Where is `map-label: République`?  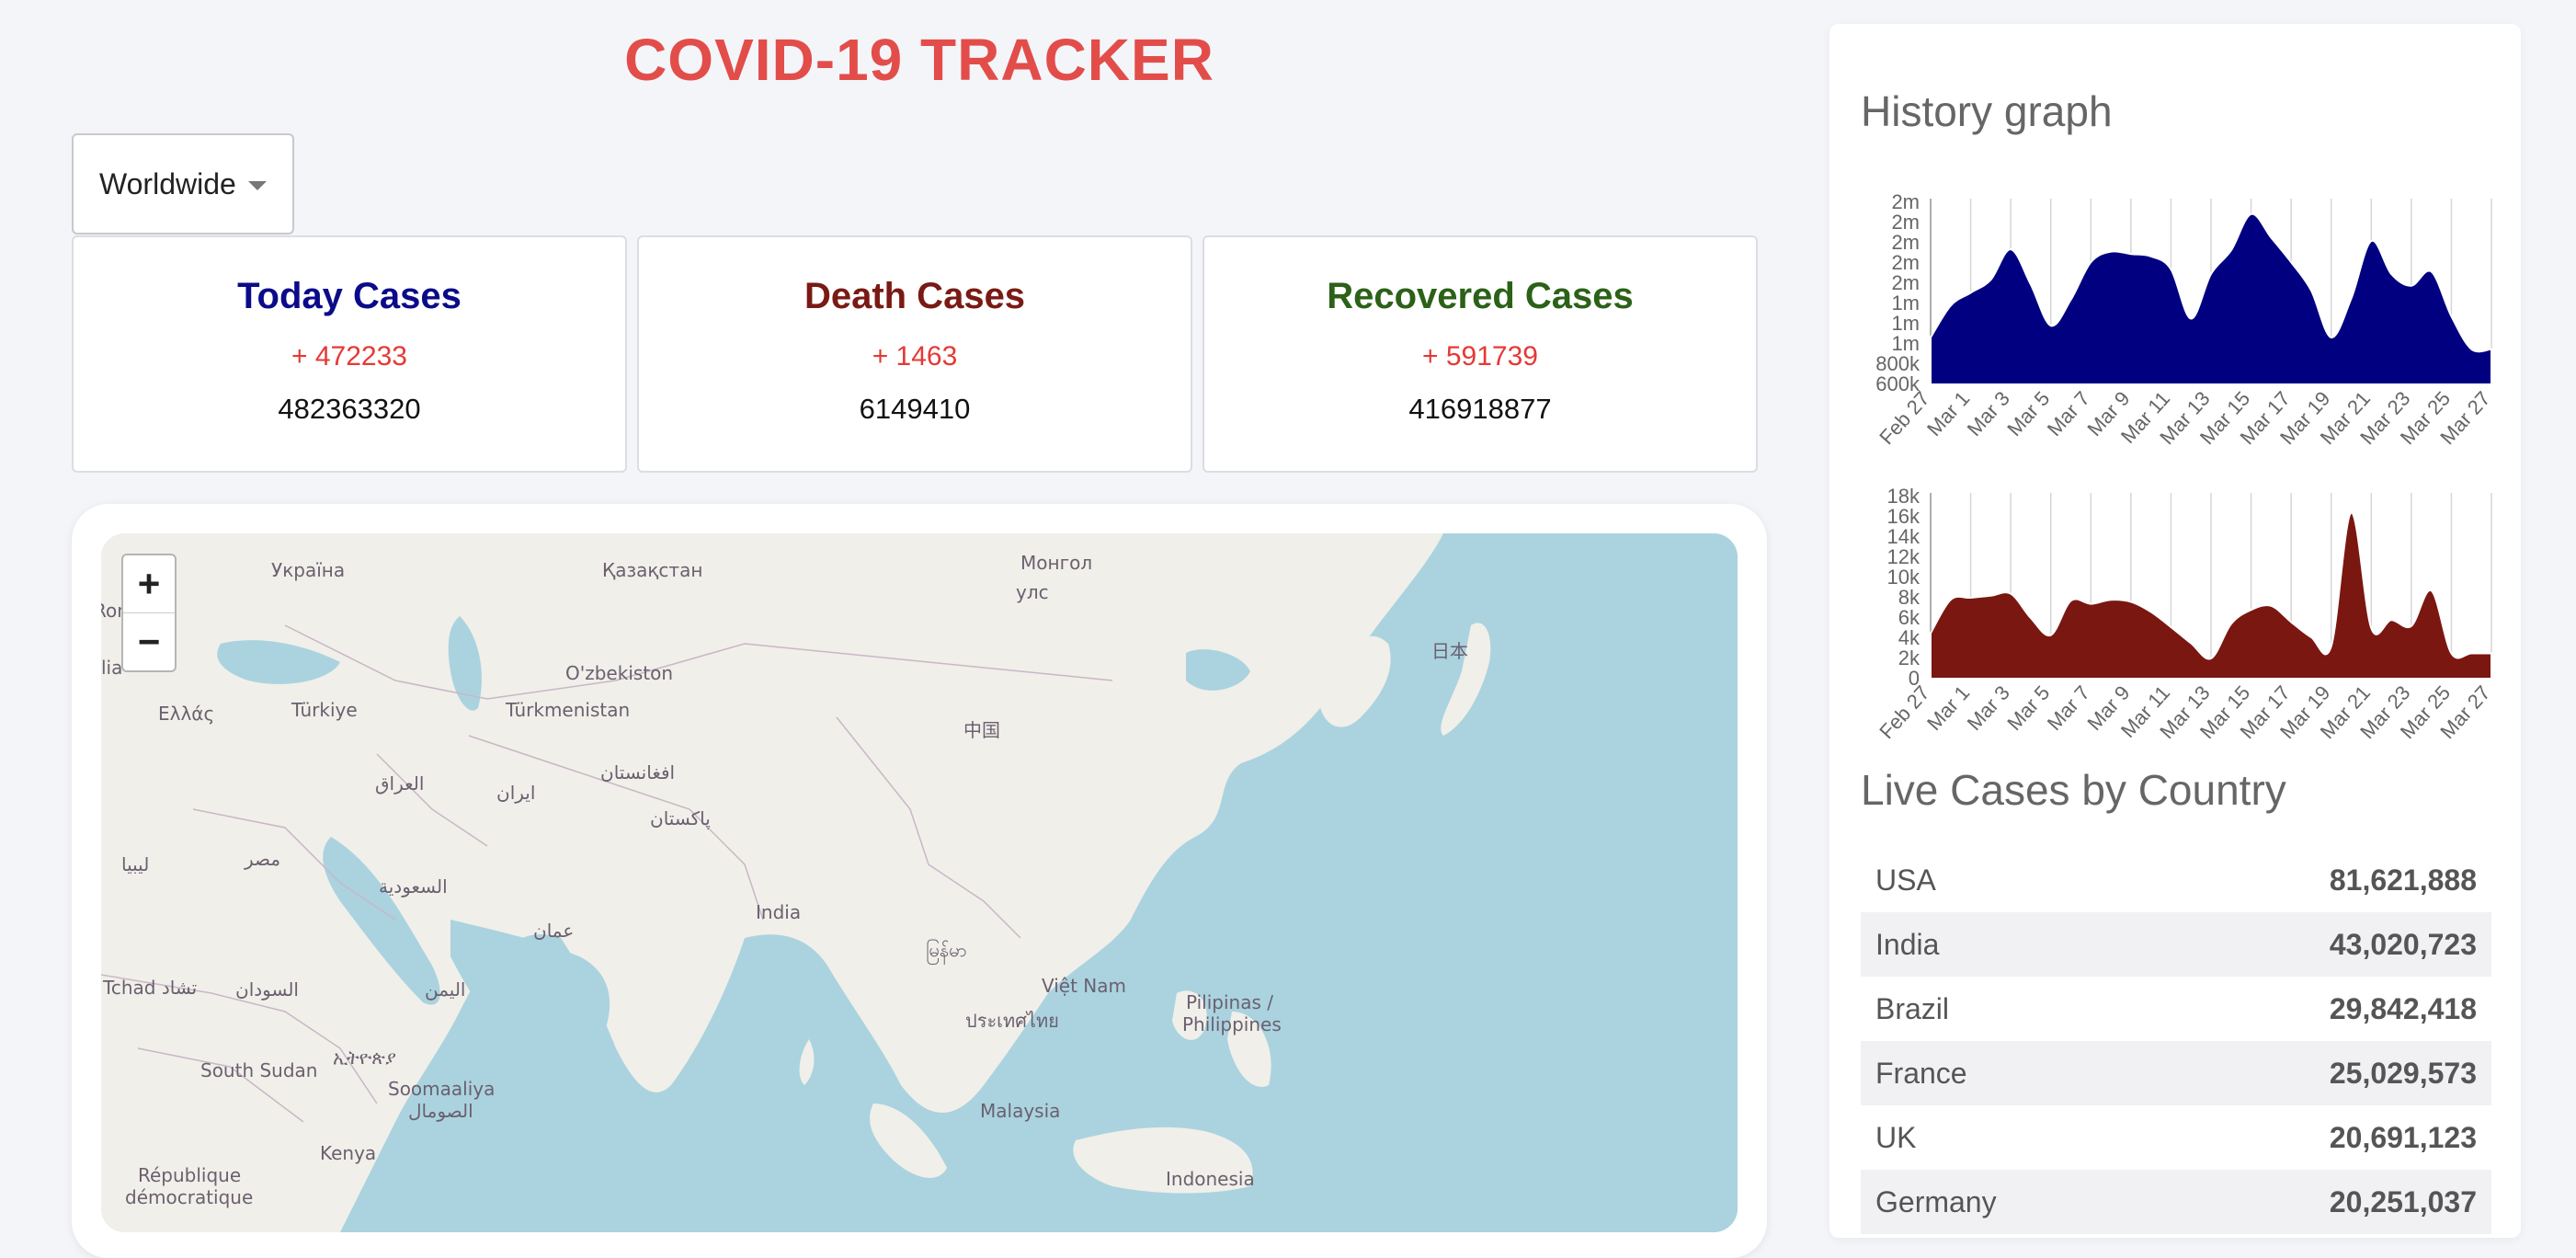
map-label: République is located at coordinates (190, 1175).